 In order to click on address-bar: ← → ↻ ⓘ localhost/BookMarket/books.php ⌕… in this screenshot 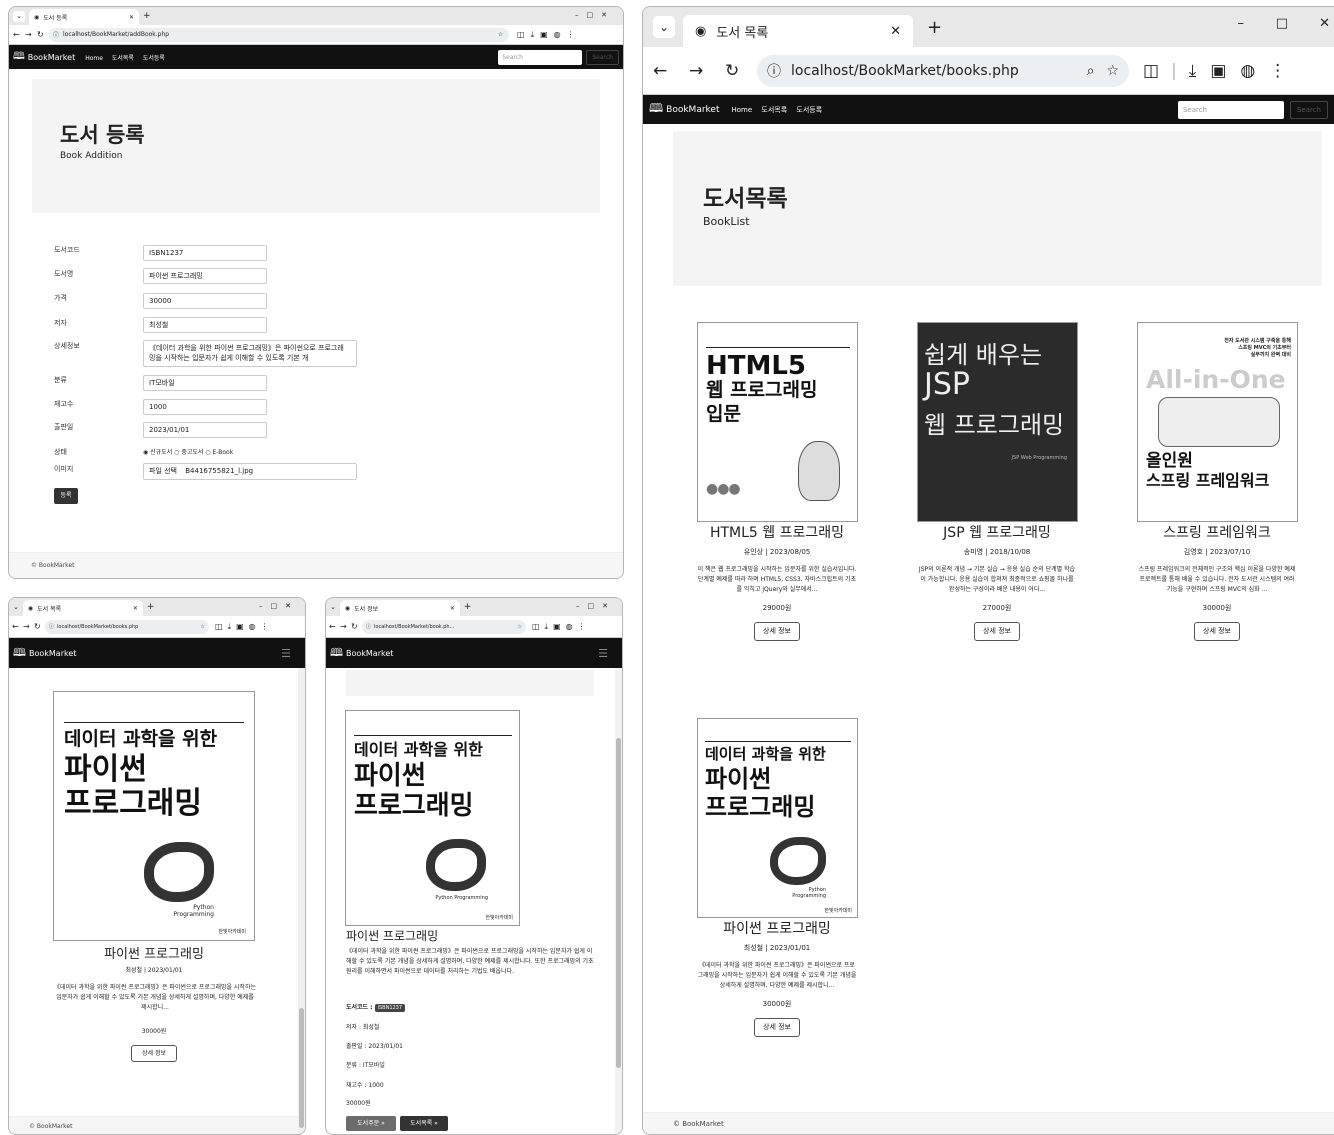, I will do `click(988, 71)`.